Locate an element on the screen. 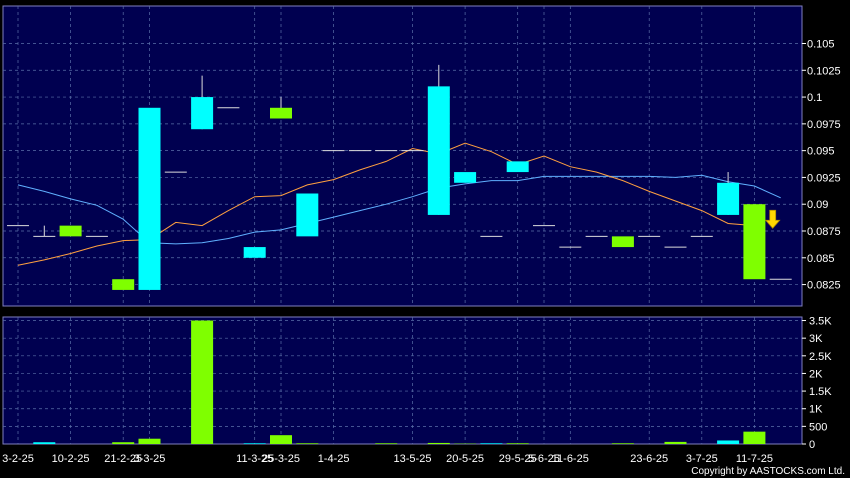  volume-y-tick-label: 1.5K is located at coordinates (820, 392).